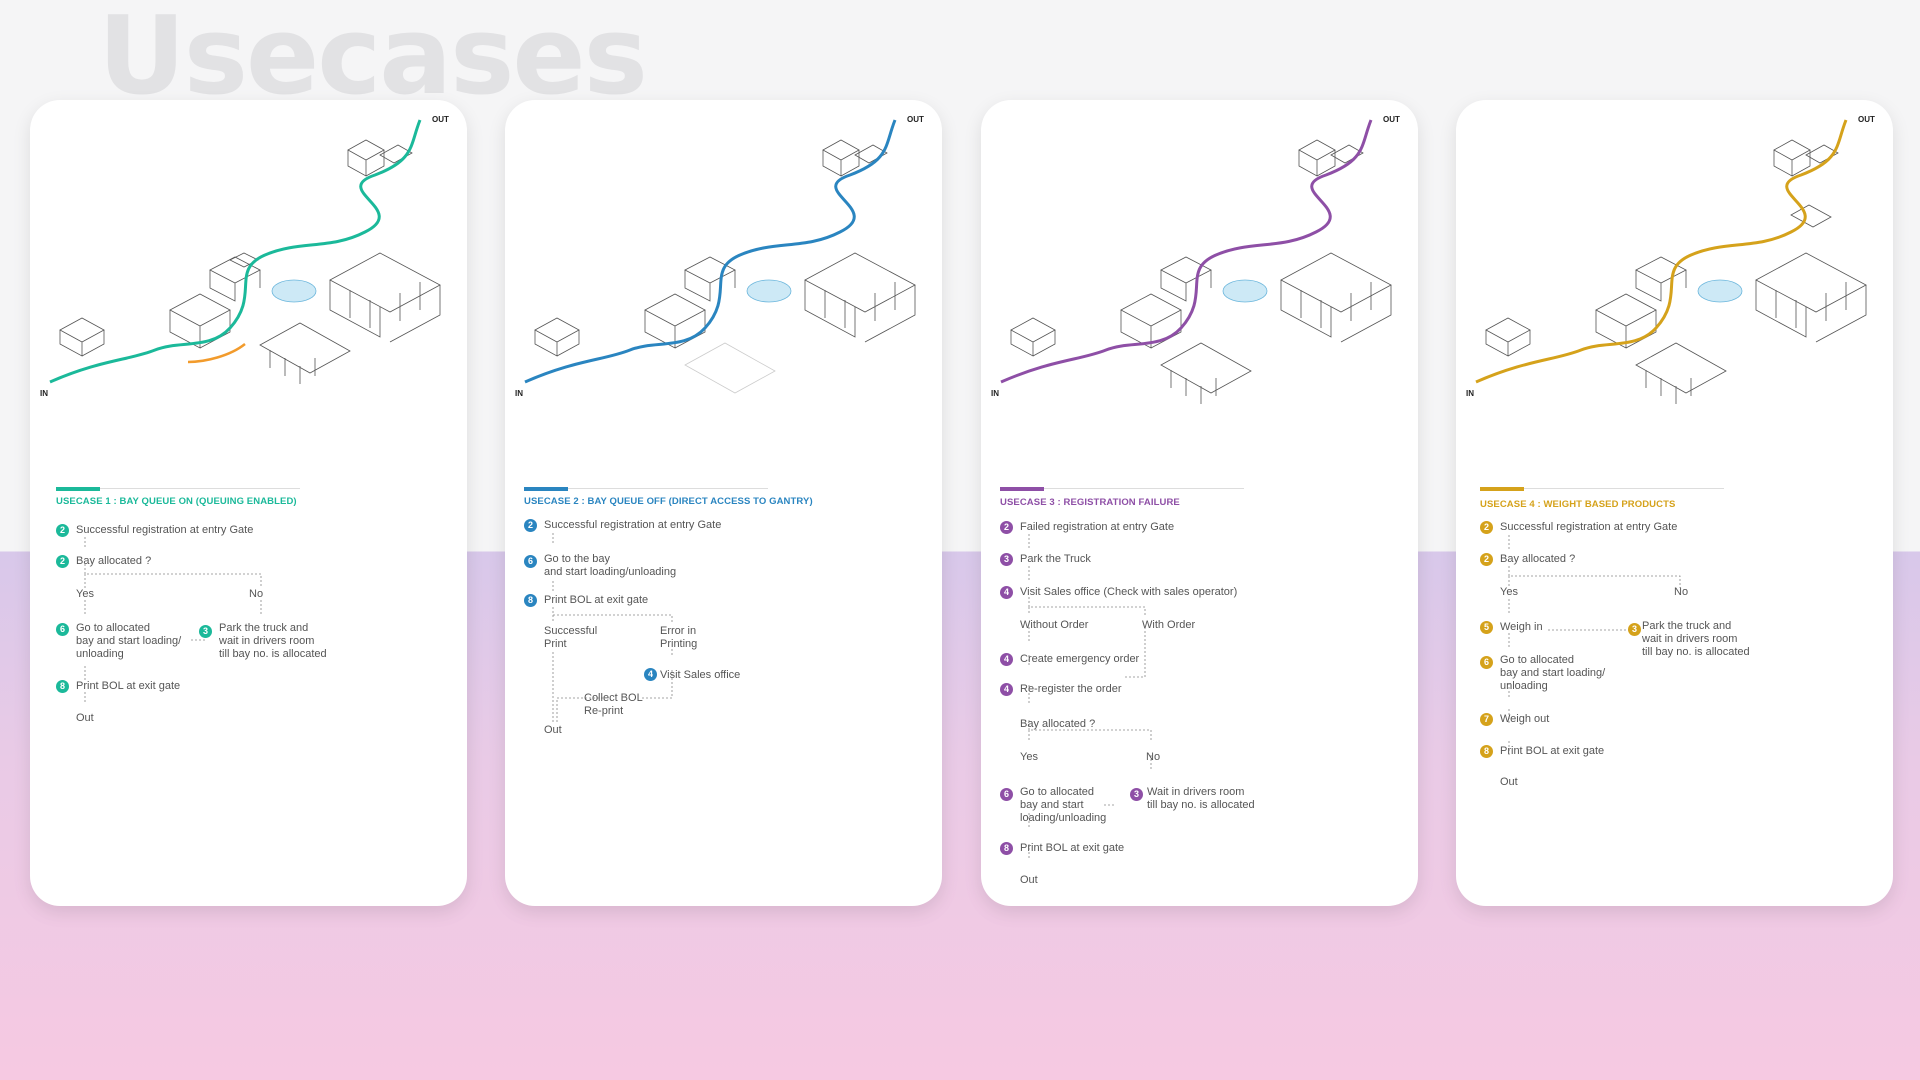 The width and height of the screenshot is (1920, 1080). Describe the element at coordinates (1063, 818) in the screenshot. I see `step-text: loading/unloading` at that location.